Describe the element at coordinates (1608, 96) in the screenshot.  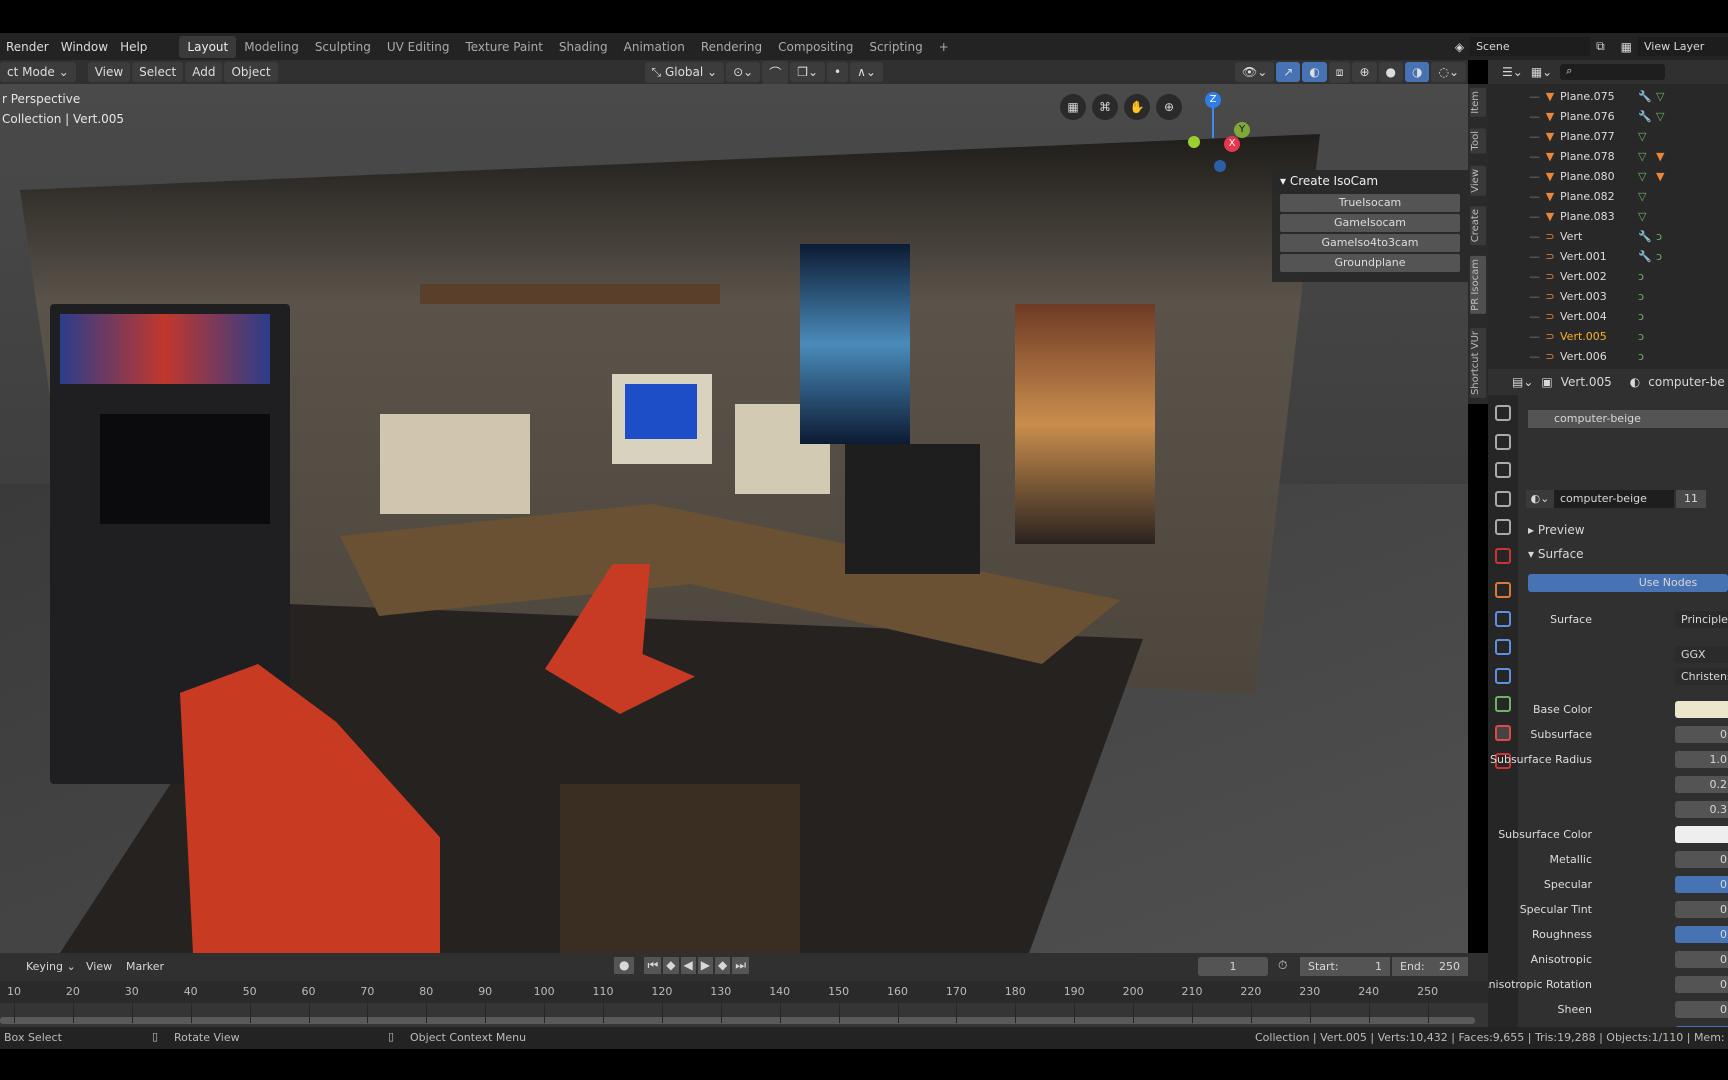
I see `outliner-item: — ▼ Plane.075 🔧 ▽` at that location.